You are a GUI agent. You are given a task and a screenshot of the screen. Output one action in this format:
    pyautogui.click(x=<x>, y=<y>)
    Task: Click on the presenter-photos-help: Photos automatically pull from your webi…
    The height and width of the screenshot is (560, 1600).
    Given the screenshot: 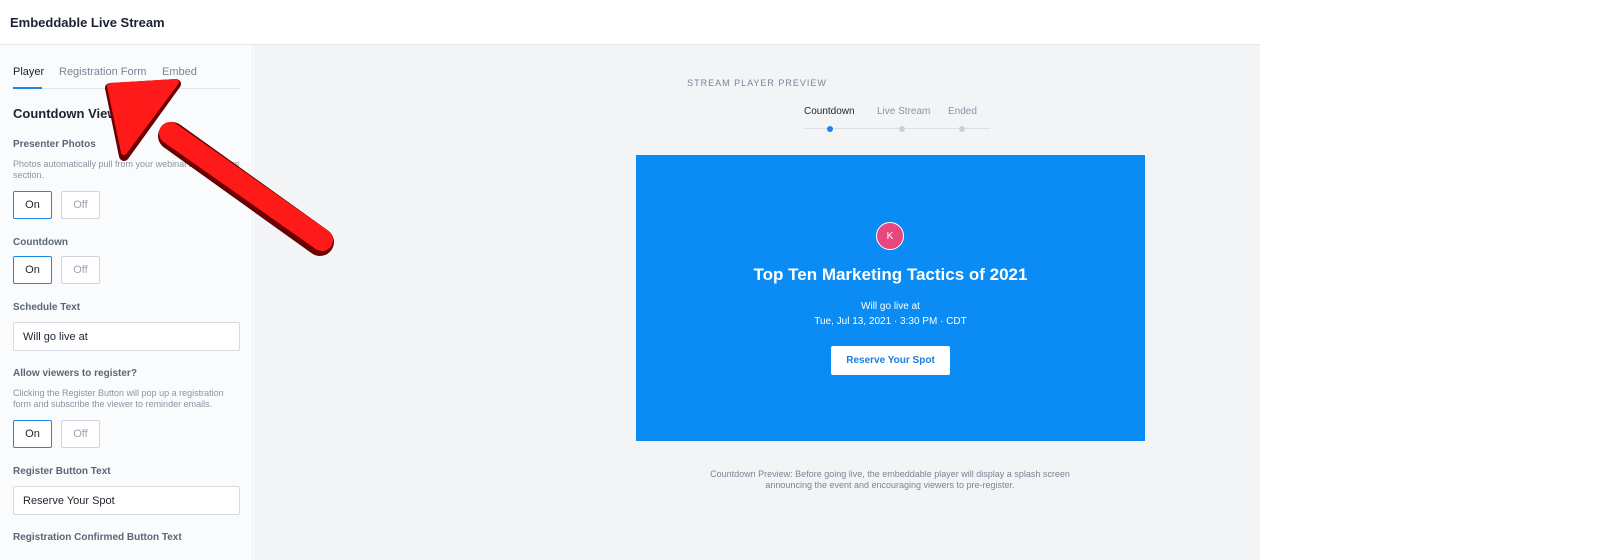 What is the action you would take?
    pyautogui.click(x=126, y=169)
    